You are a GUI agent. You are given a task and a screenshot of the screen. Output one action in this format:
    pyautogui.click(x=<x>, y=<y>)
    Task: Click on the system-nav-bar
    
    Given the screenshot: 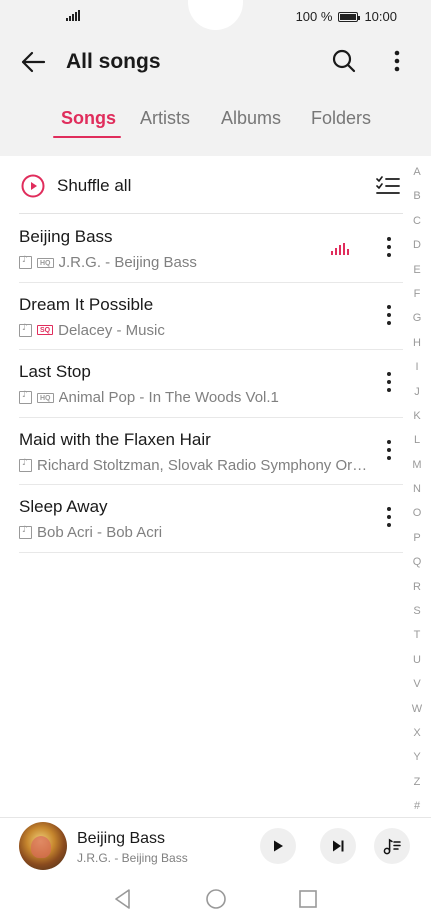 What is the action you would take?
    pyautogui.click(x=215, y=899)
    